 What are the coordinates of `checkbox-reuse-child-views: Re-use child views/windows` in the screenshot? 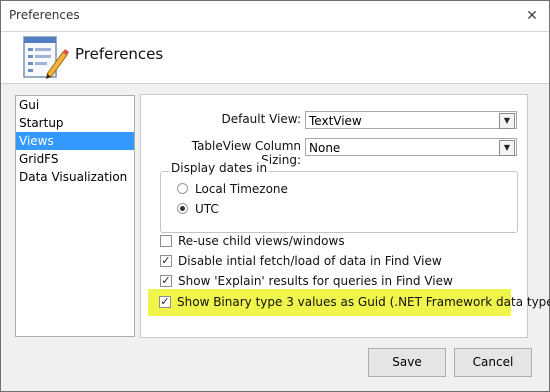 It's located at (330, 241).